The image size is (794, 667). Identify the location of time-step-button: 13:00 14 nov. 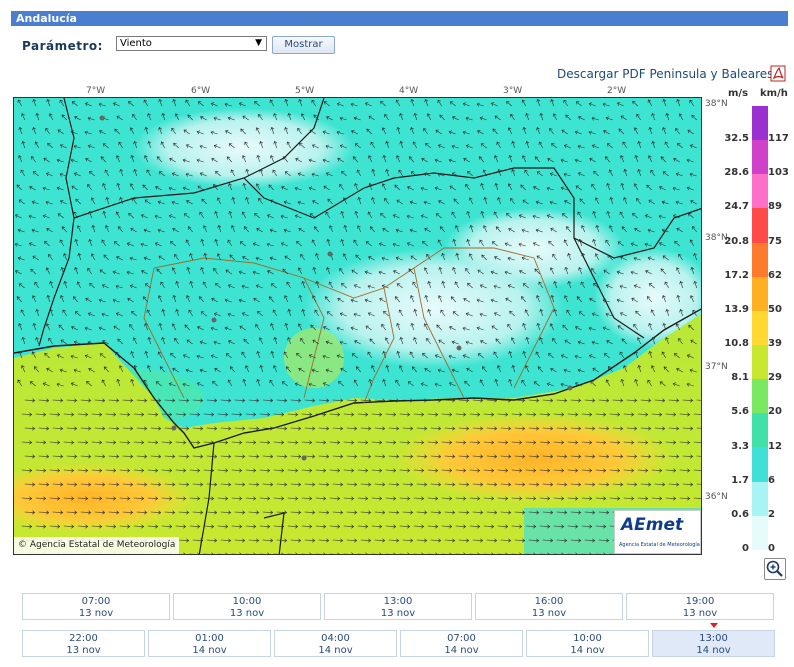
(713, 643).